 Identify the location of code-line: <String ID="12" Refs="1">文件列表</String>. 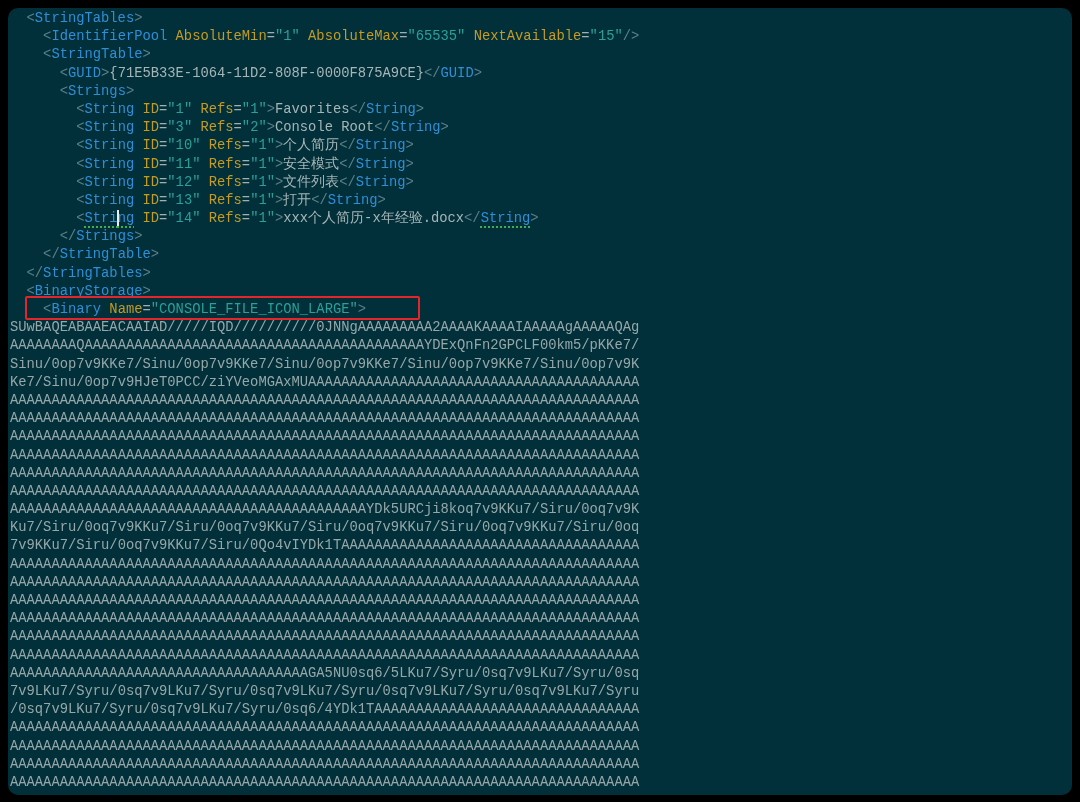
(245, 182).